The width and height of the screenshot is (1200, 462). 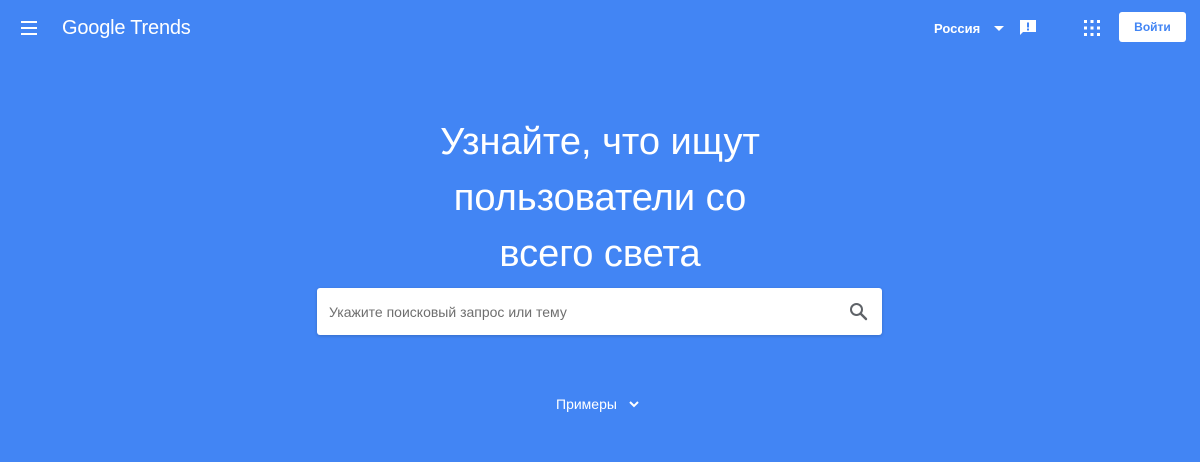 I want to click on caret-down-icon, so click(x=999, y=28).